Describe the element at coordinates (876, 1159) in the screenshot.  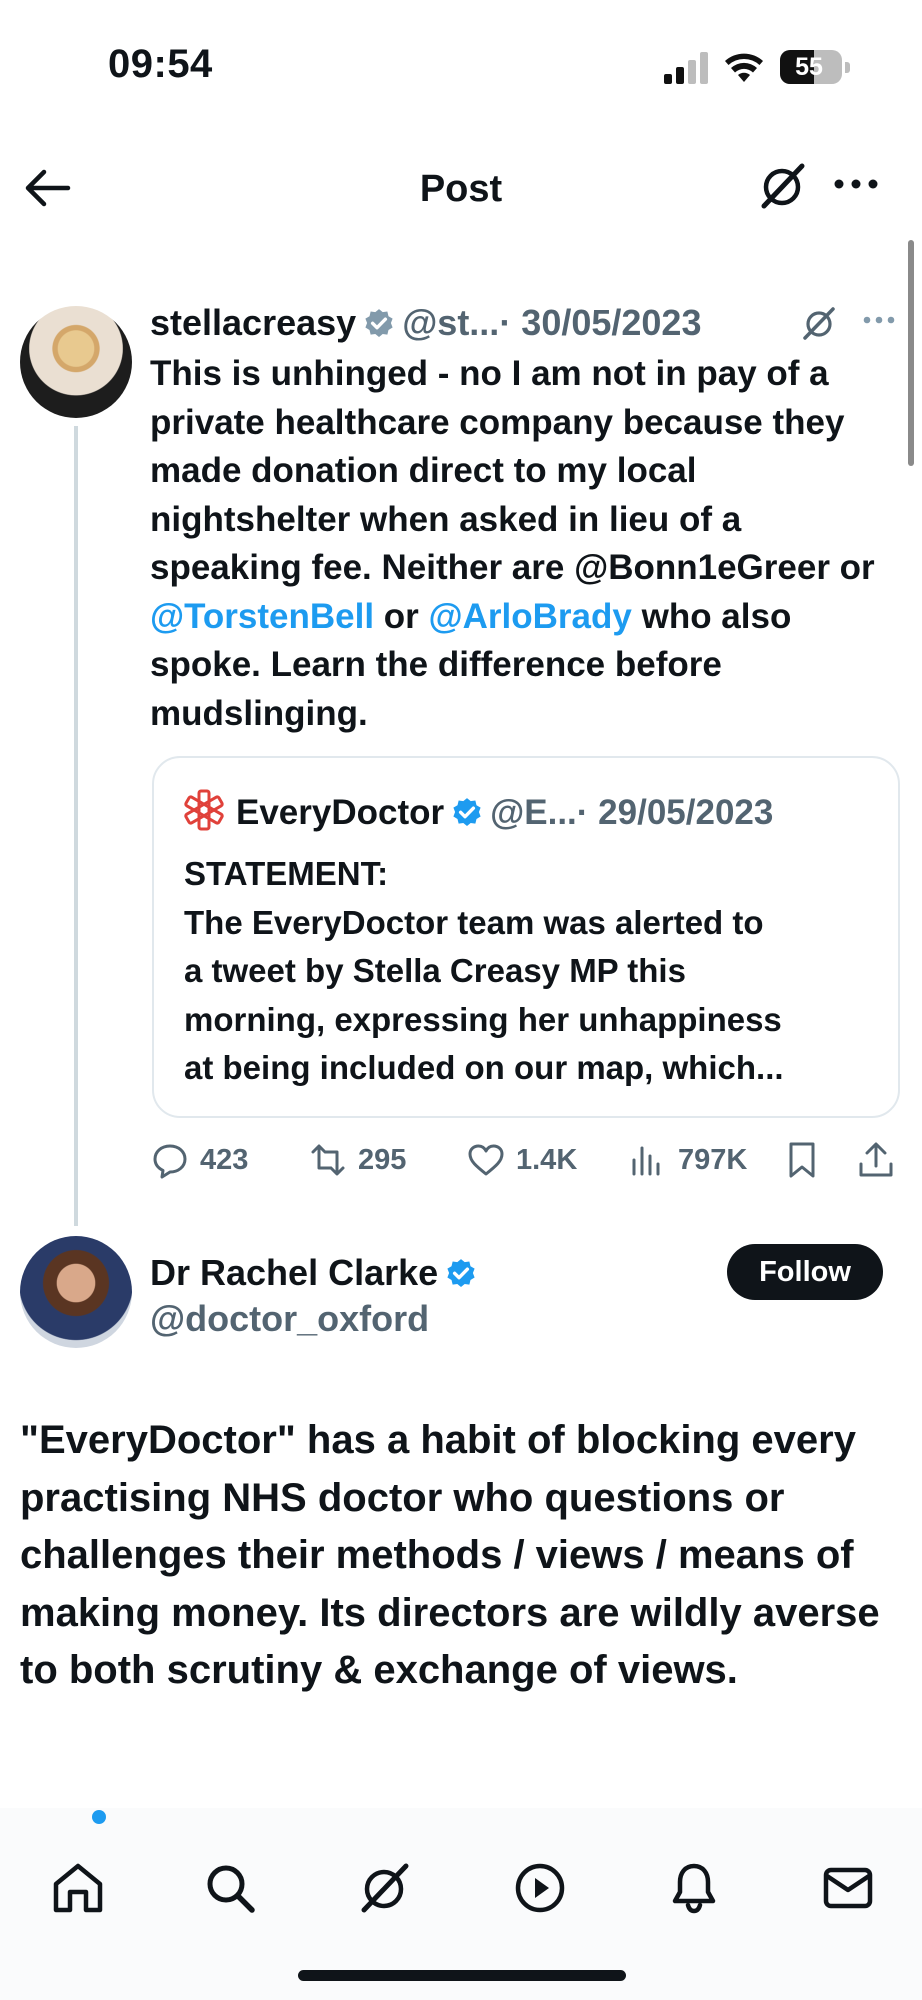
I see `share-icon` at that location.